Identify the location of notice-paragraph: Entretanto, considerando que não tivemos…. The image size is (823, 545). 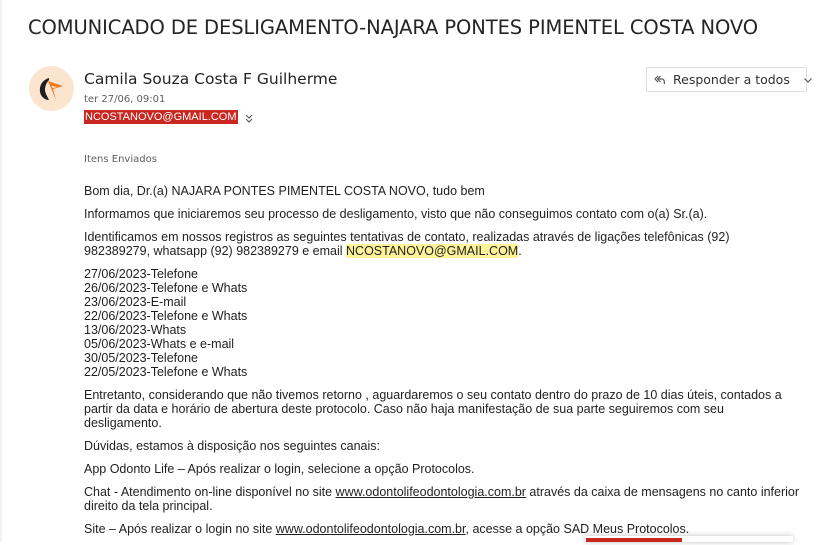
(446, 409).